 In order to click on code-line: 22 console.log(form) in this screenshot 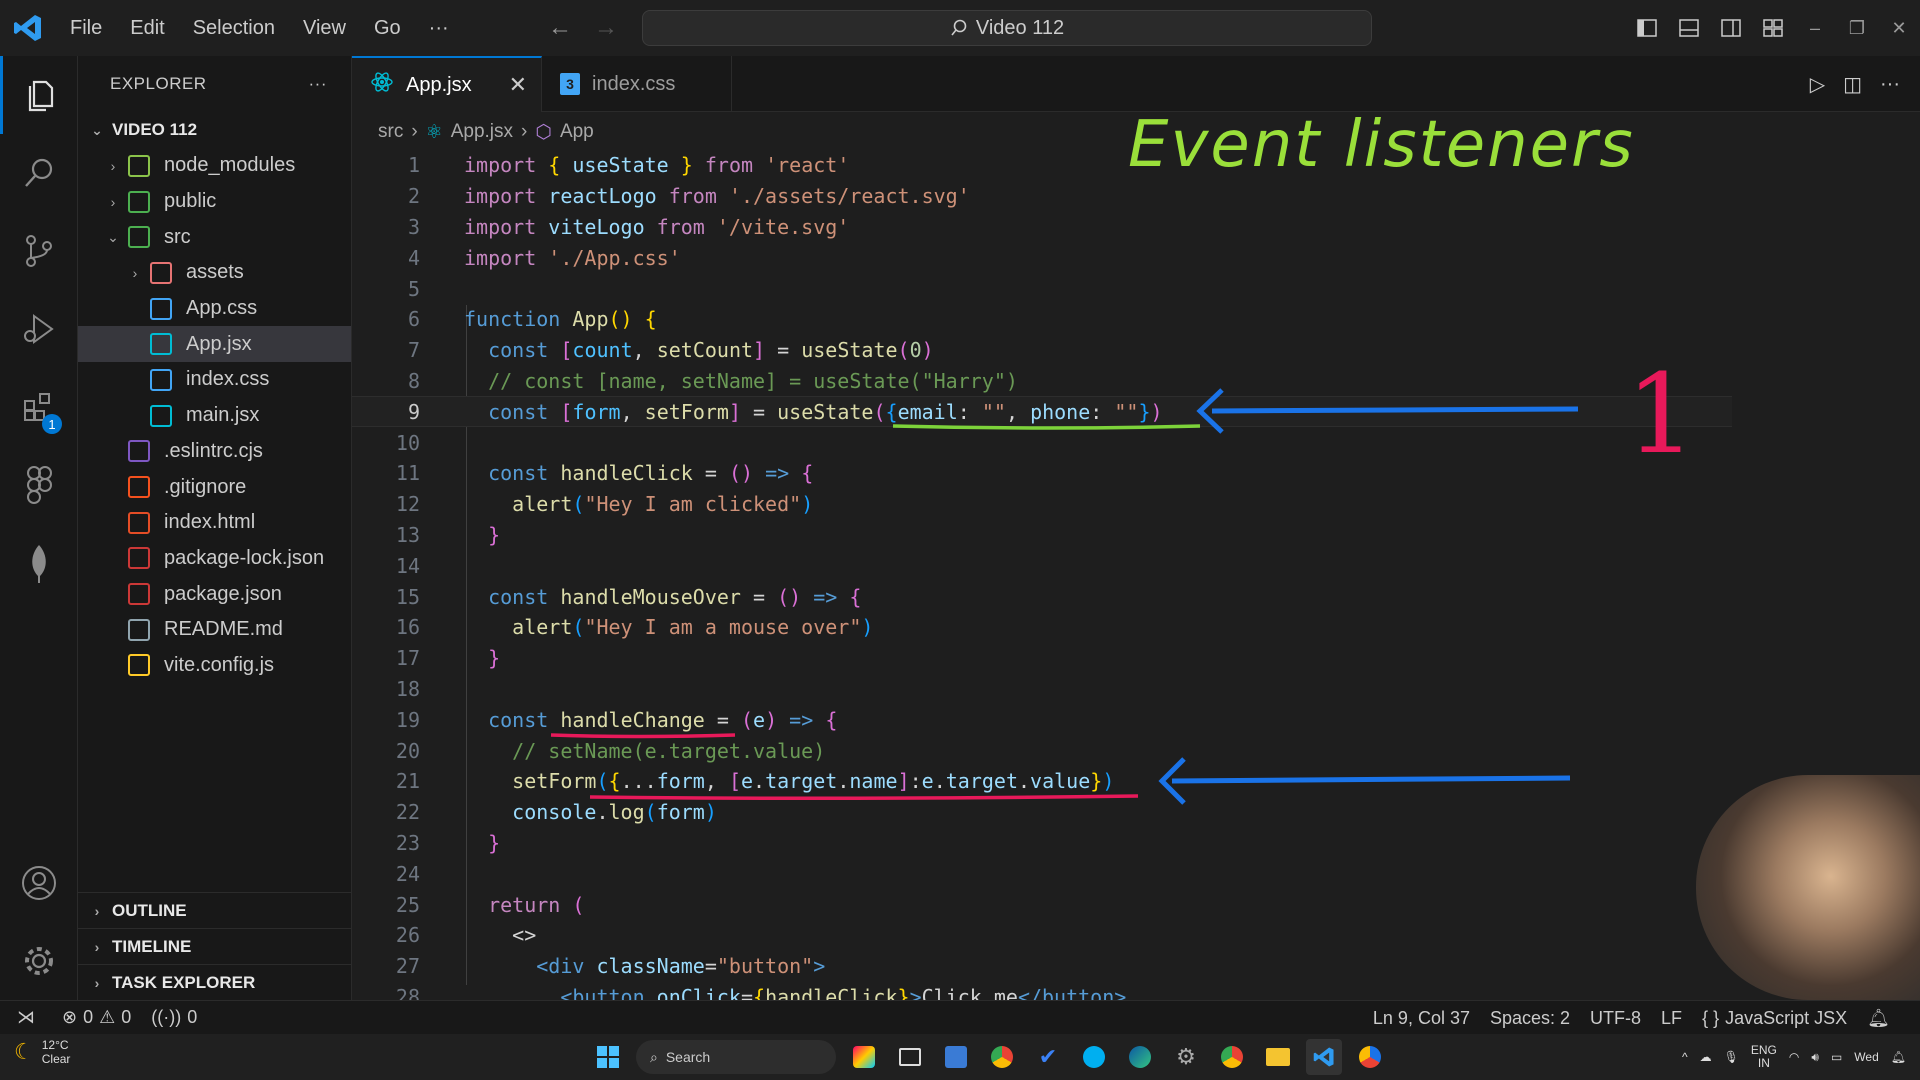, I will do `click(1042, 812)`.